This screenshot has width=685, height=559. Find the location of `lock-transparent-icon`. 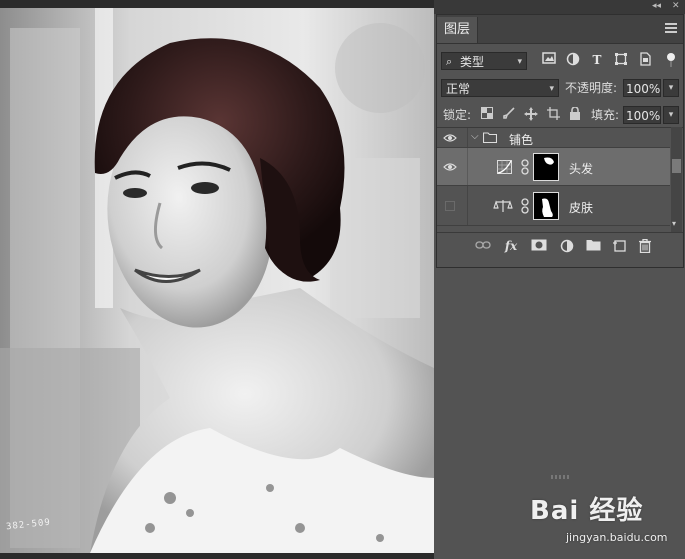

lock-transparent-icon is located at coordinates (487, 115).